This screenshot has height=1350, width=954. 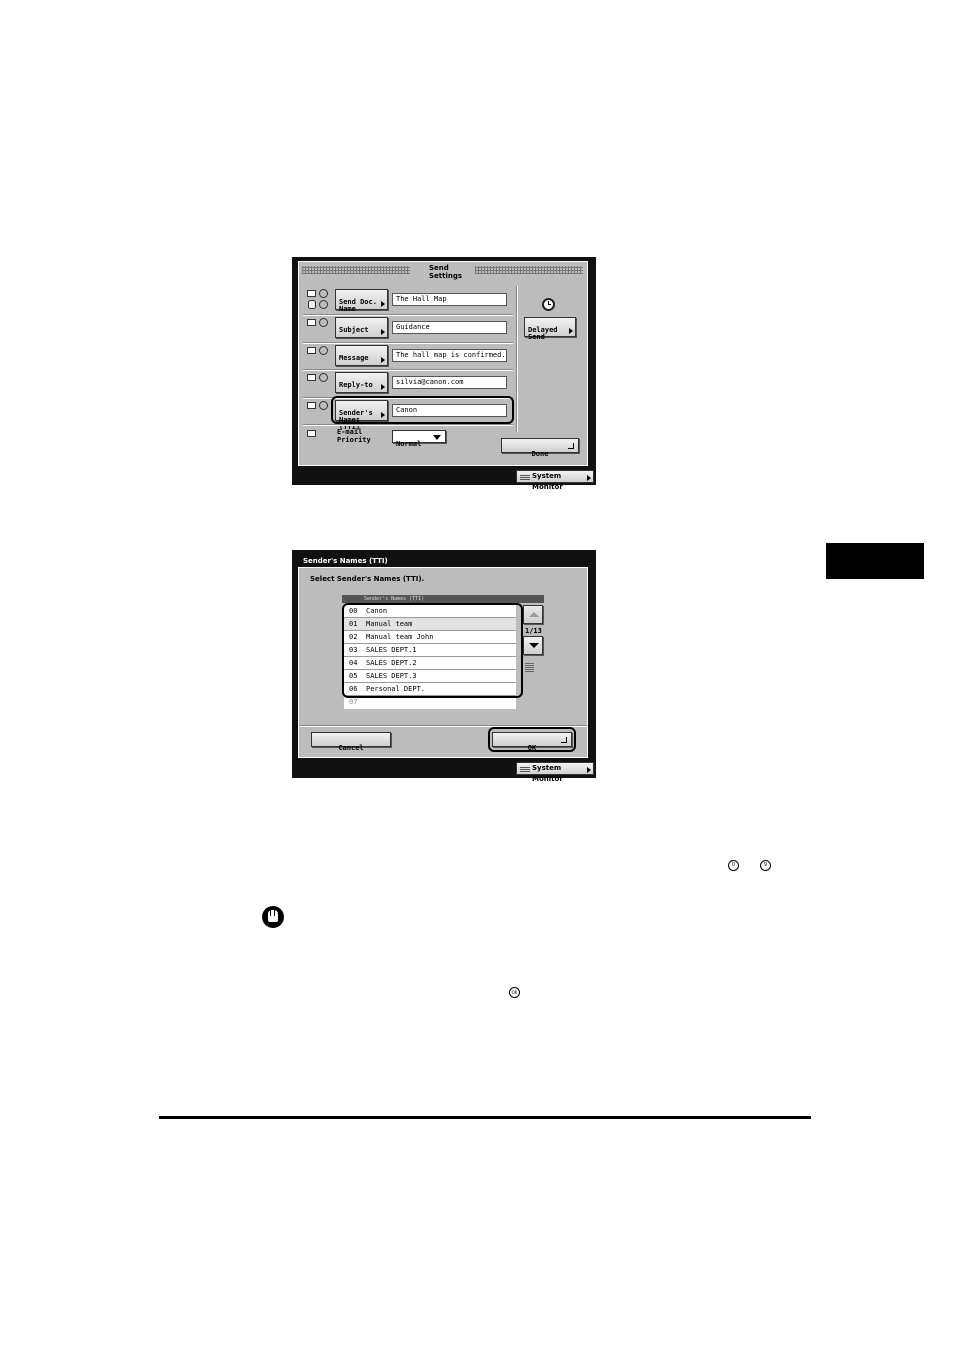 What do you see at coordinates (485, 1117) in the screenshot?
I see `footer-rule` at bounding box center [485, 1117].